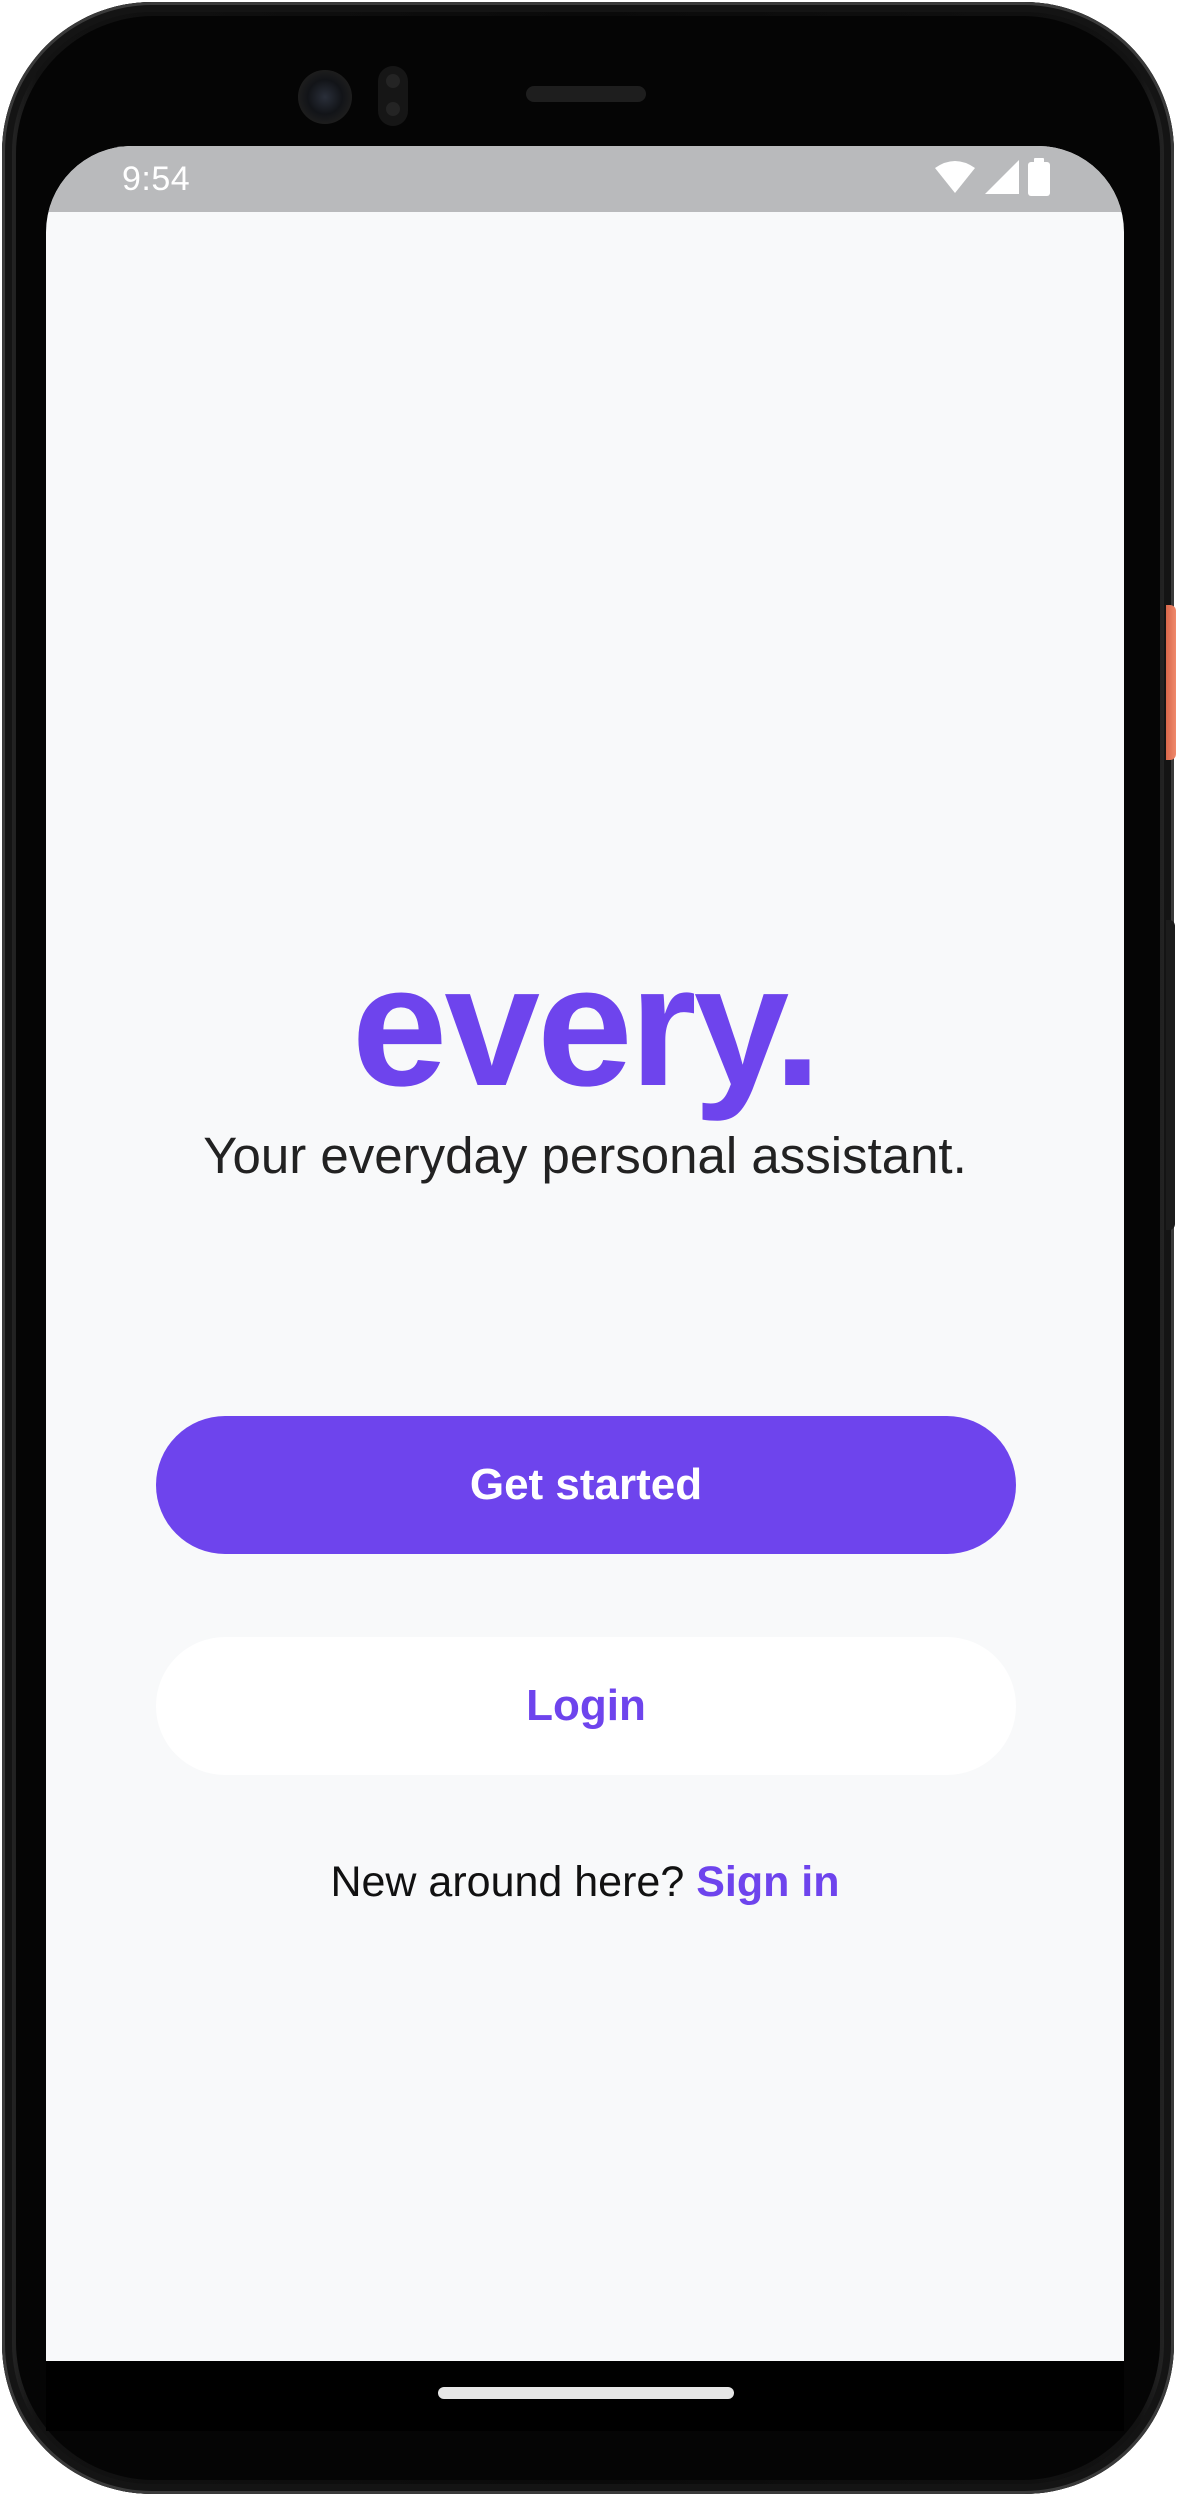  I want to click on status-bar: 9:54, so click(585, 179).